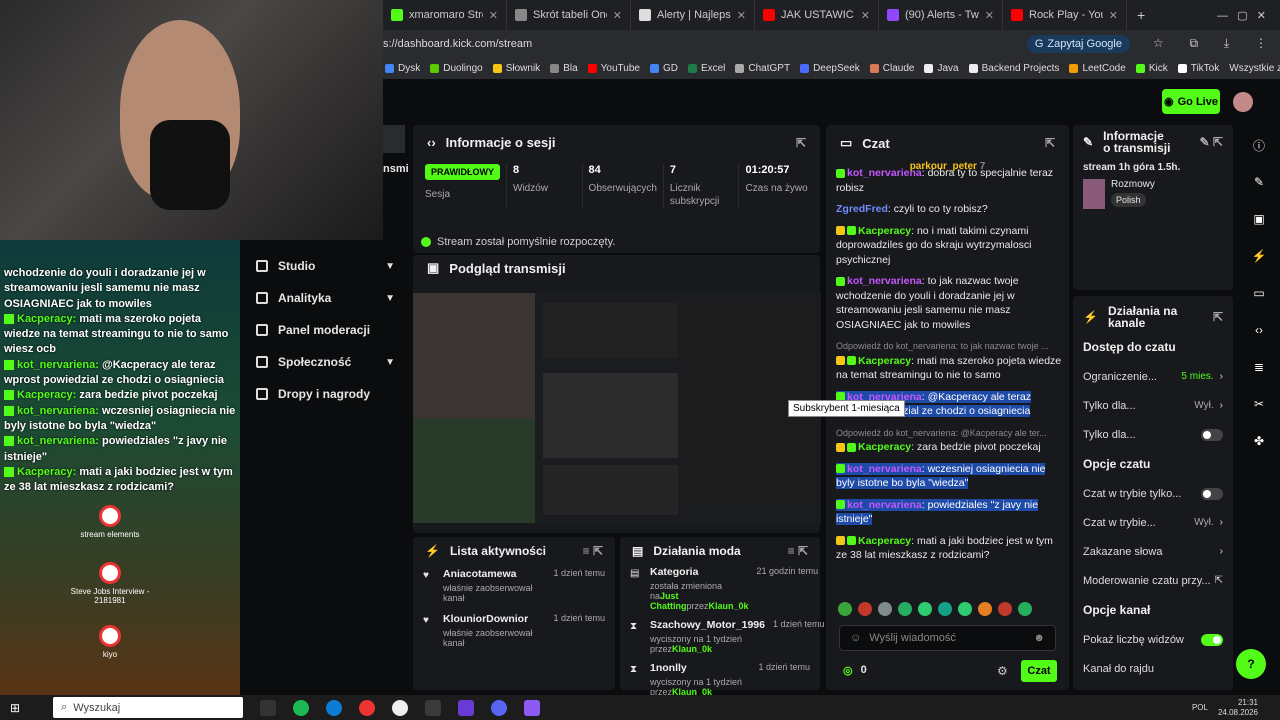  I want to click on help-button: ?, so click(1251, 664).